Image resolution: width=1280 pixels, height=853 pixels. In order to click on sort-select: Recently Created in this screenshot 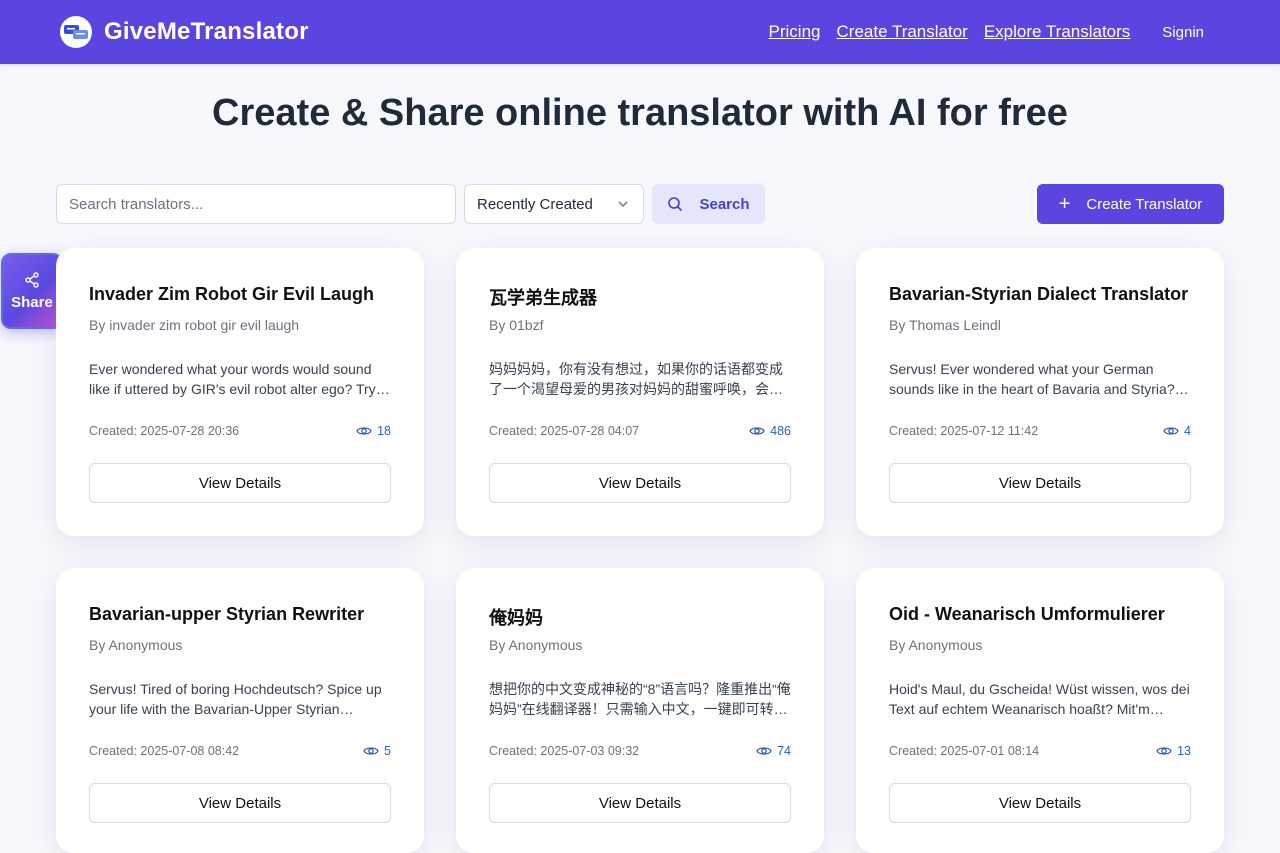, I will do `click(554, 204)`.